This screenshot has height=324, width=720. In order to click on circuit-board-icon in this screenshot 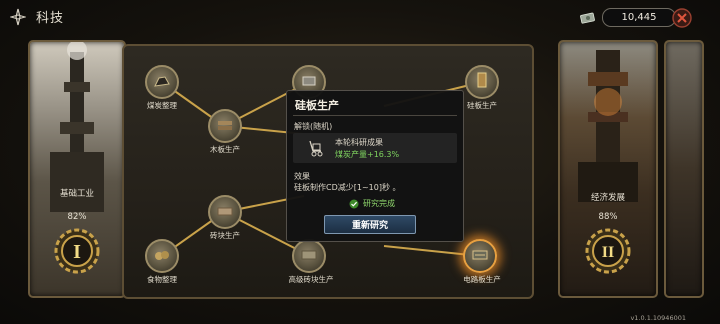, I will do `click(480, 256)`.